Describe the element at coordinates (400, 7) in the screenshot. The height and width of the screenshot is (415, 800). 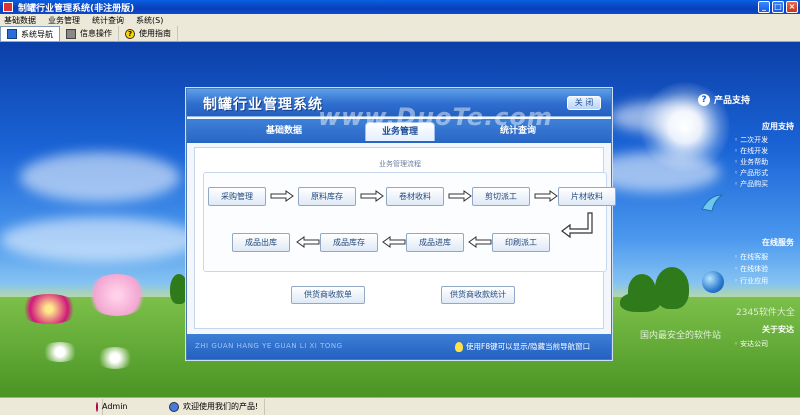
I see `window-titlebar: 制罐行业管理系统(非注册版) _ □ ×` at that location.